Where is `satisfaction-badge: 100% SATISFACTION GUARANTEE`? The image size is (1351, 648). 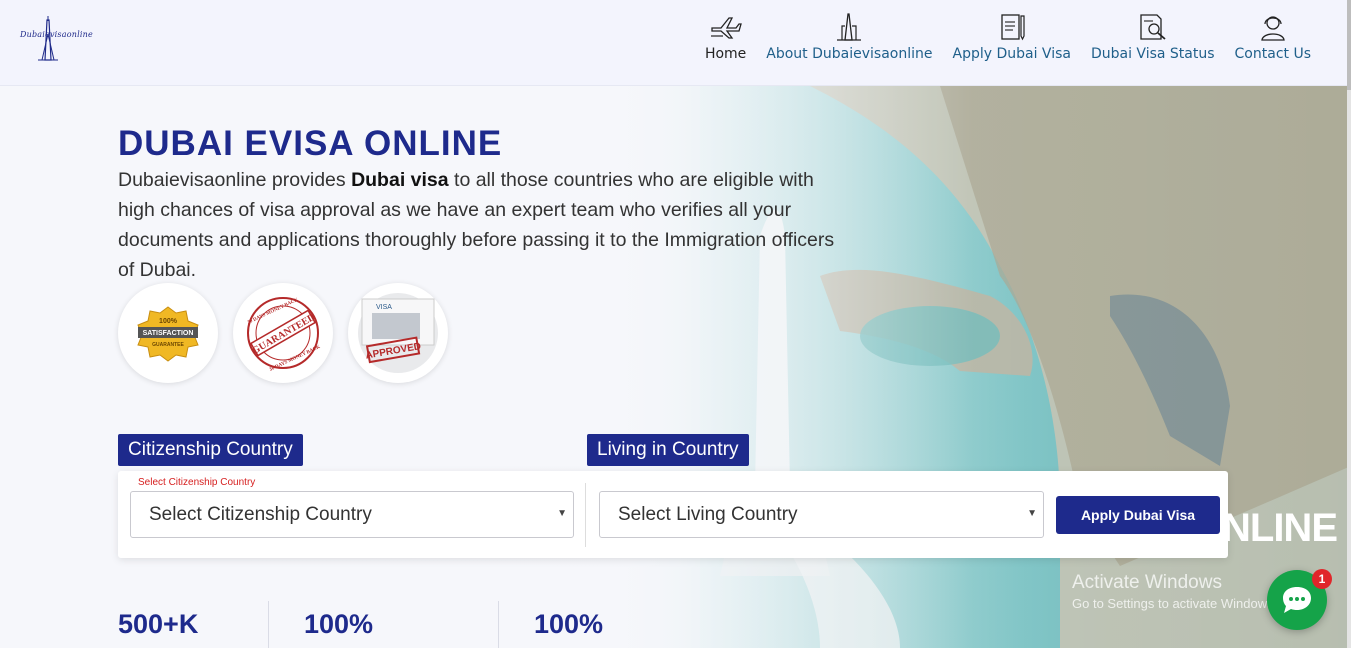 satisfaction-badge: 100% SATISFACTION GUARANTEE is located at coordinates (168, 333).